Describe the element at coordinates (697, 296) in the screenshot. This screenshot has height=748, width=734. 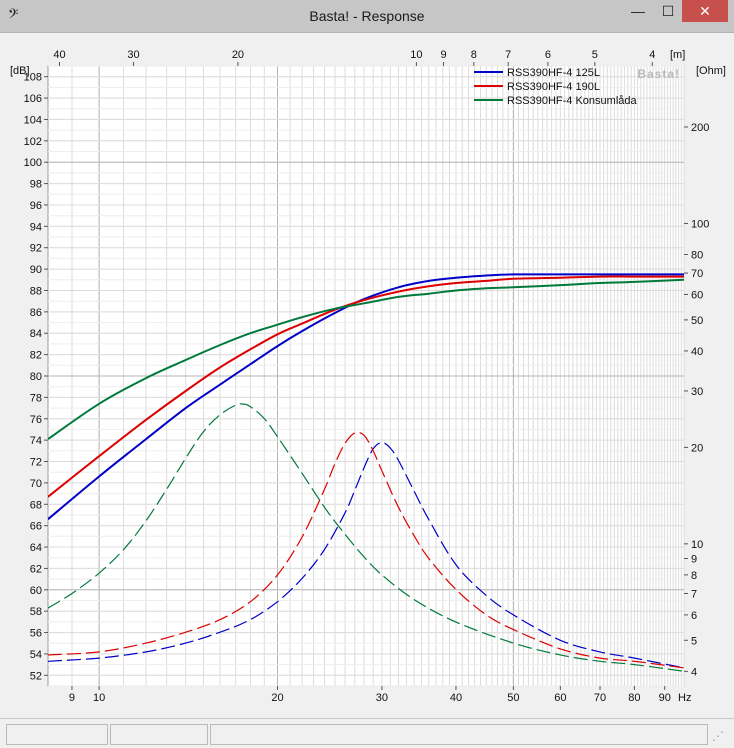
I see `y-right-tick-label: 60` at that location.